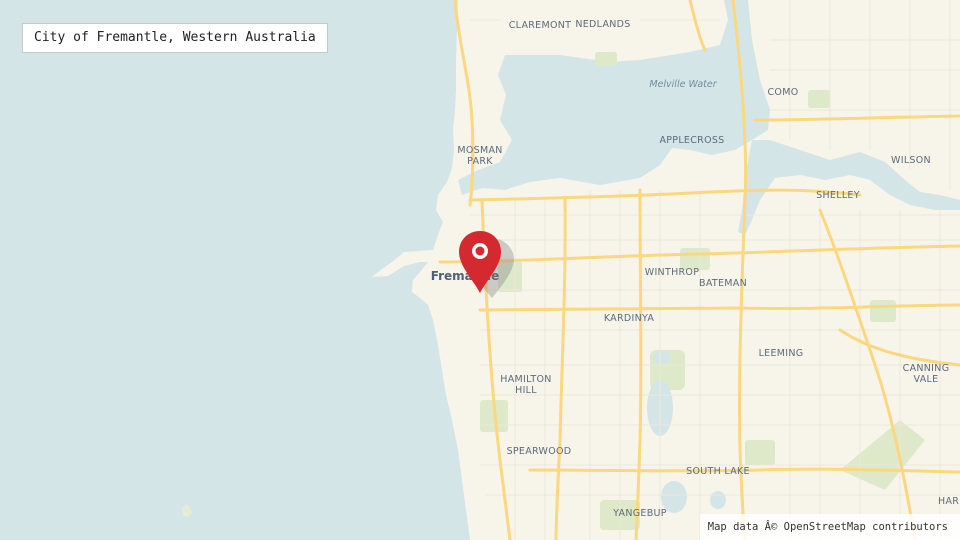  Describe the element at coordinates (718, 471) in the screenshot. I see `label-south-lake: SOUTH LAKE` at that location.